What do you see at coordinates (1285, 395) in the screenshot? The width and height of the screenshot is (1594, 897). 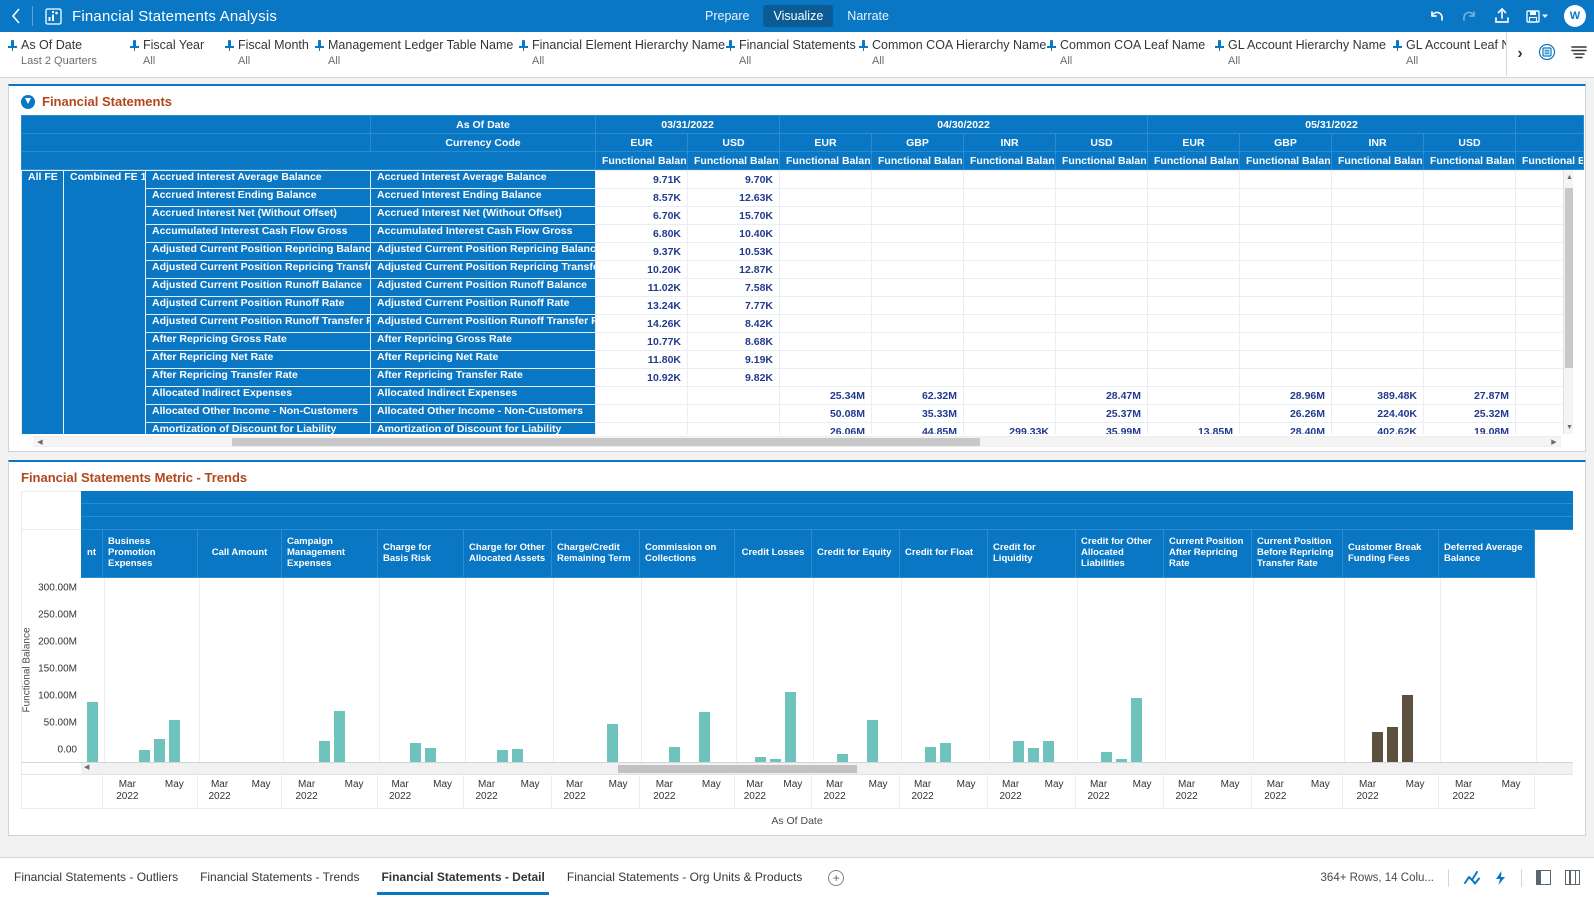 I see `table-cell: 28.96M` at bounding box center [1285, 395].